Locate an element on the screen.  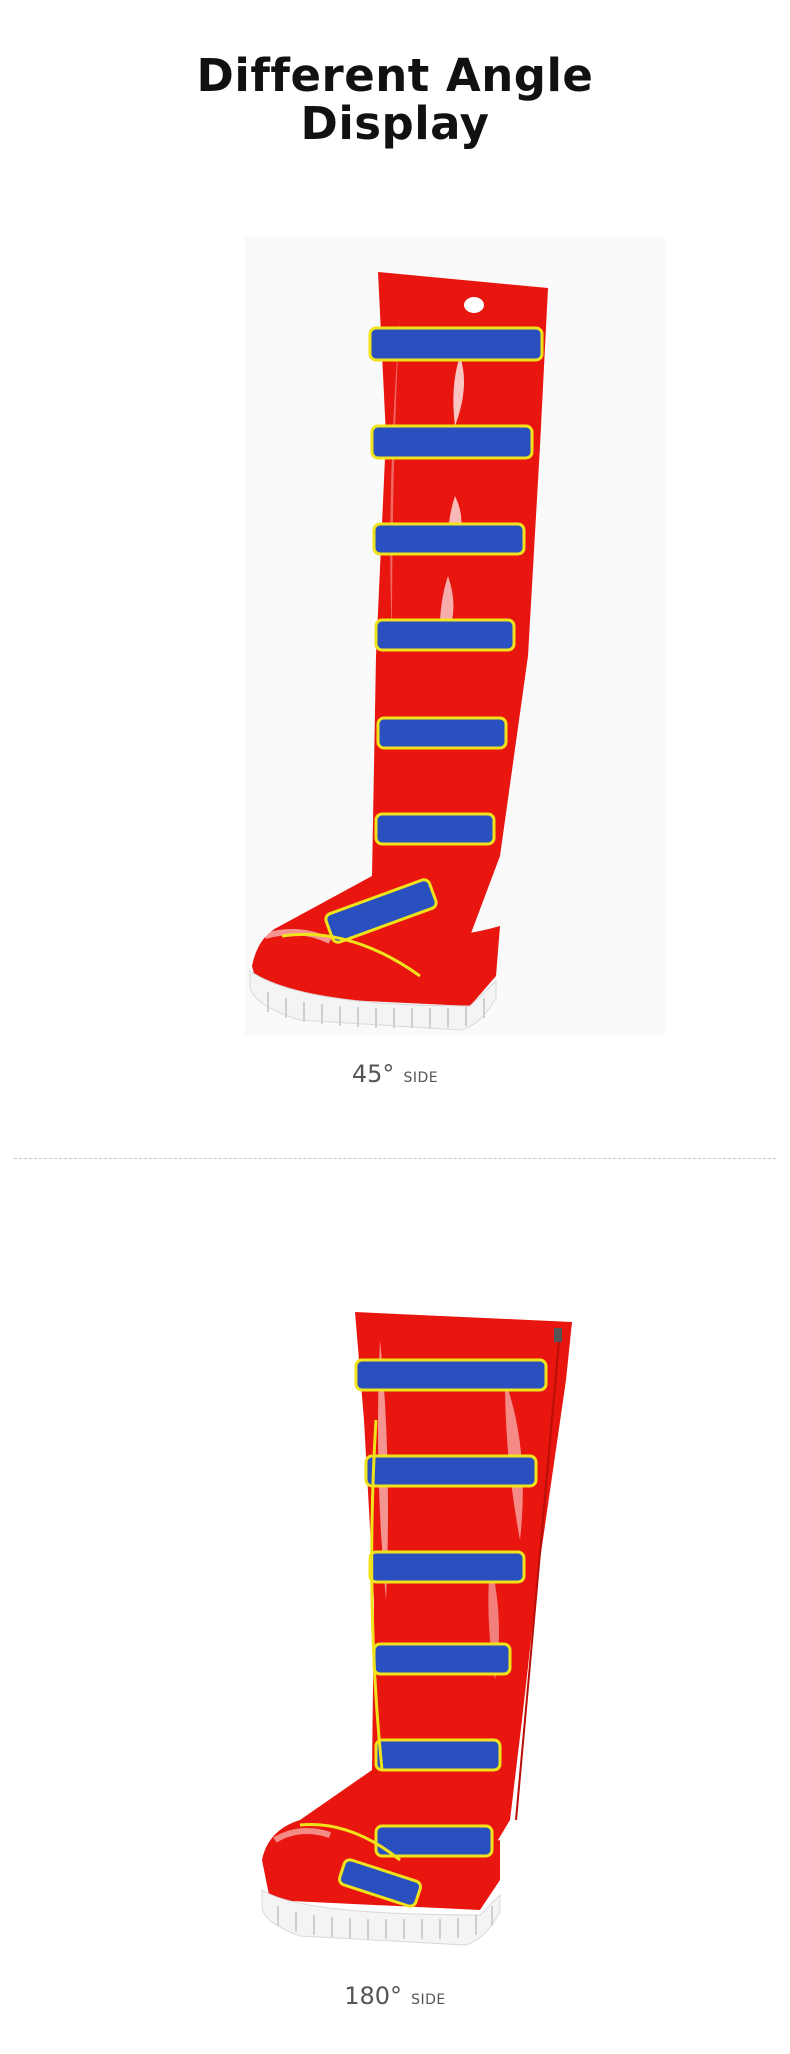
section-divider is located at coordinates (395, 1158).